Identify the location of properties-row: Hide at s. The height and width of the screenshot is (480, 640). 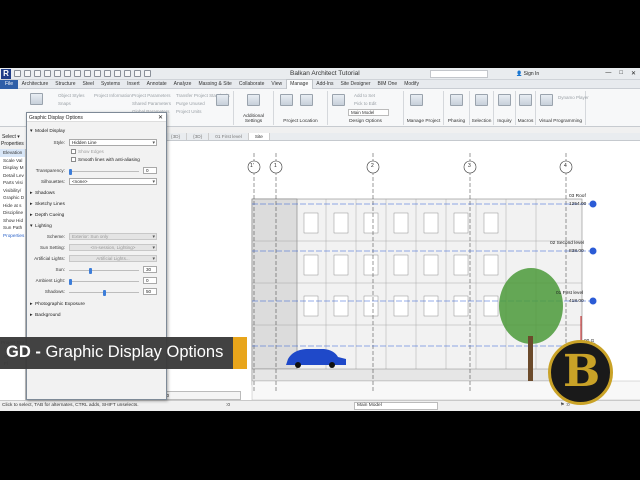
(12, 206).